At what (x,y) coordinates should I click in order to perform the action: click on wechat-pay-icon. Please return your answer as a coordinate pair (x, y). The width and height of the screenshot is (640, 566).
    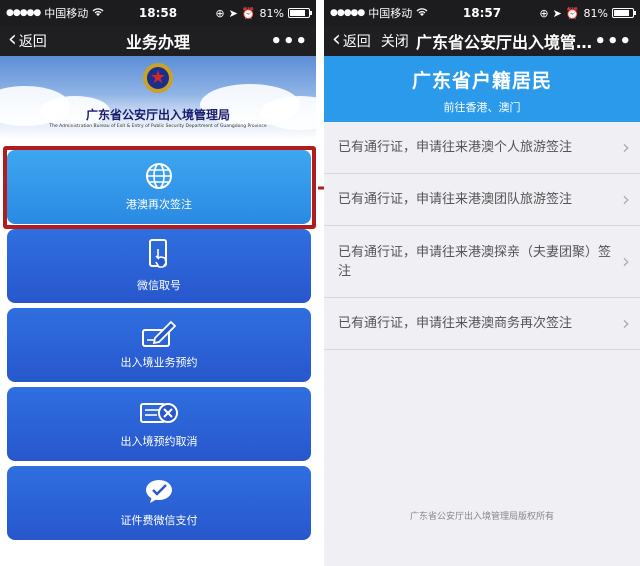
    Looking at the image, I should click on (159, 491).